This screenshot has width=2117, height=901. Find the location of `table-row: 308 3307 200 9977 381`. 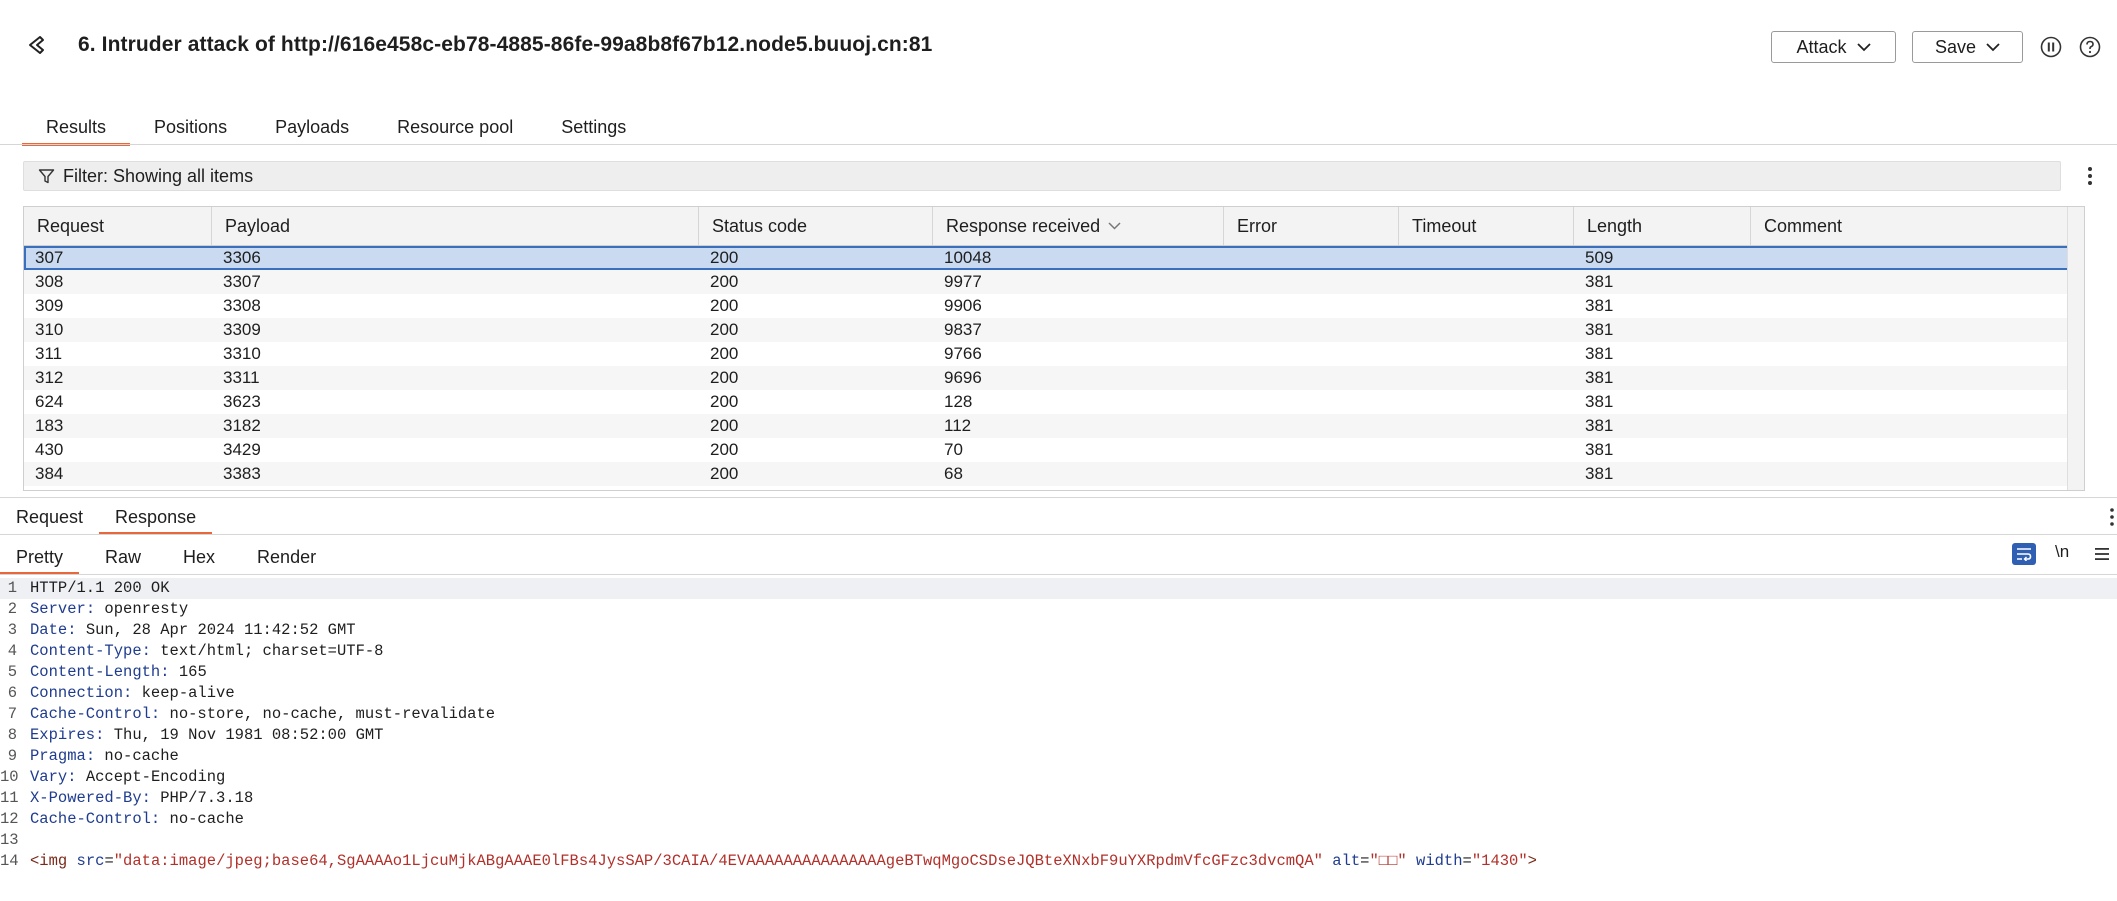

table-row: 308 3307 200 9977 381 is located at coordinates (1054, 282).